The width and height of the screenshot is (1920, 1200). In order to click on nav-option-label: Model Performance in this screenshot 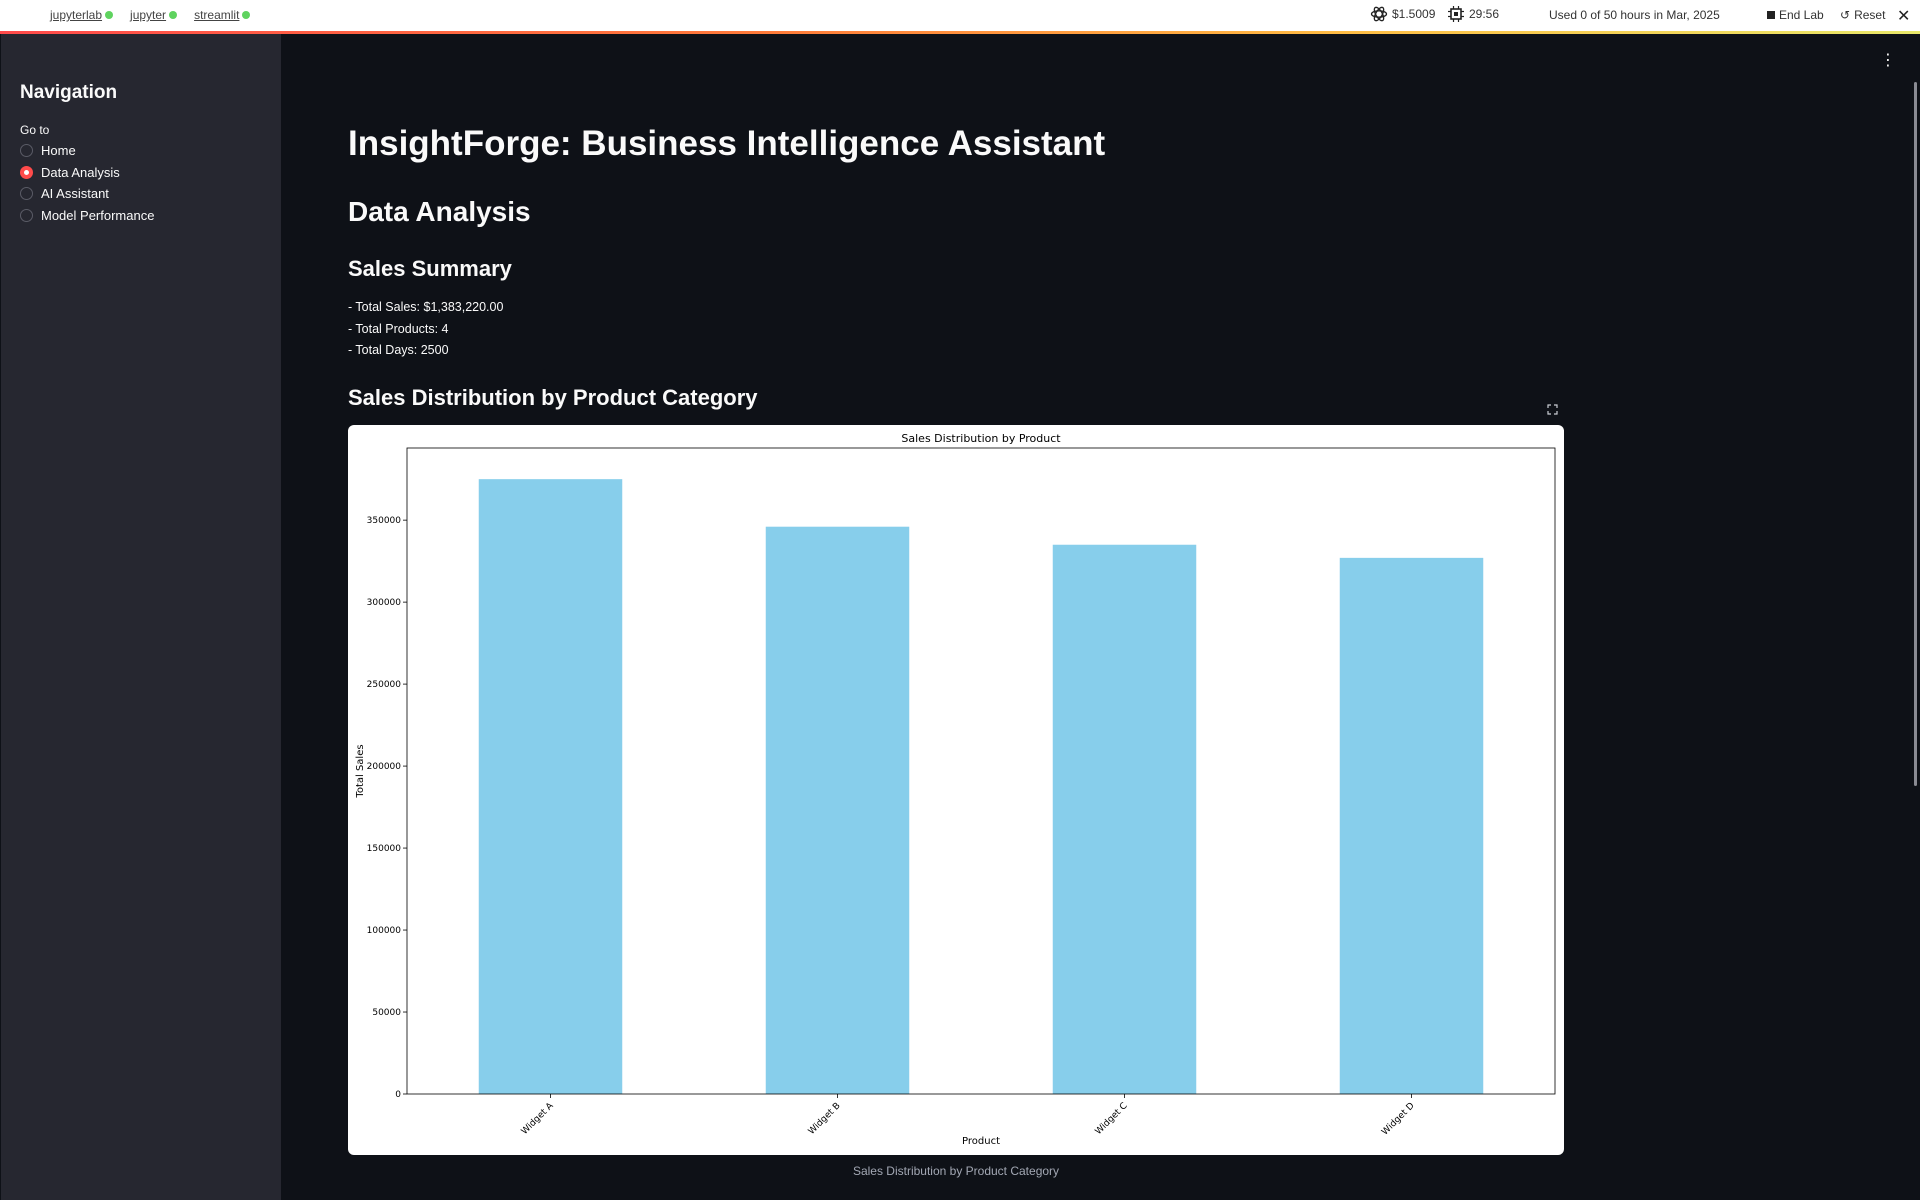, I will do `click(98, 215)`.